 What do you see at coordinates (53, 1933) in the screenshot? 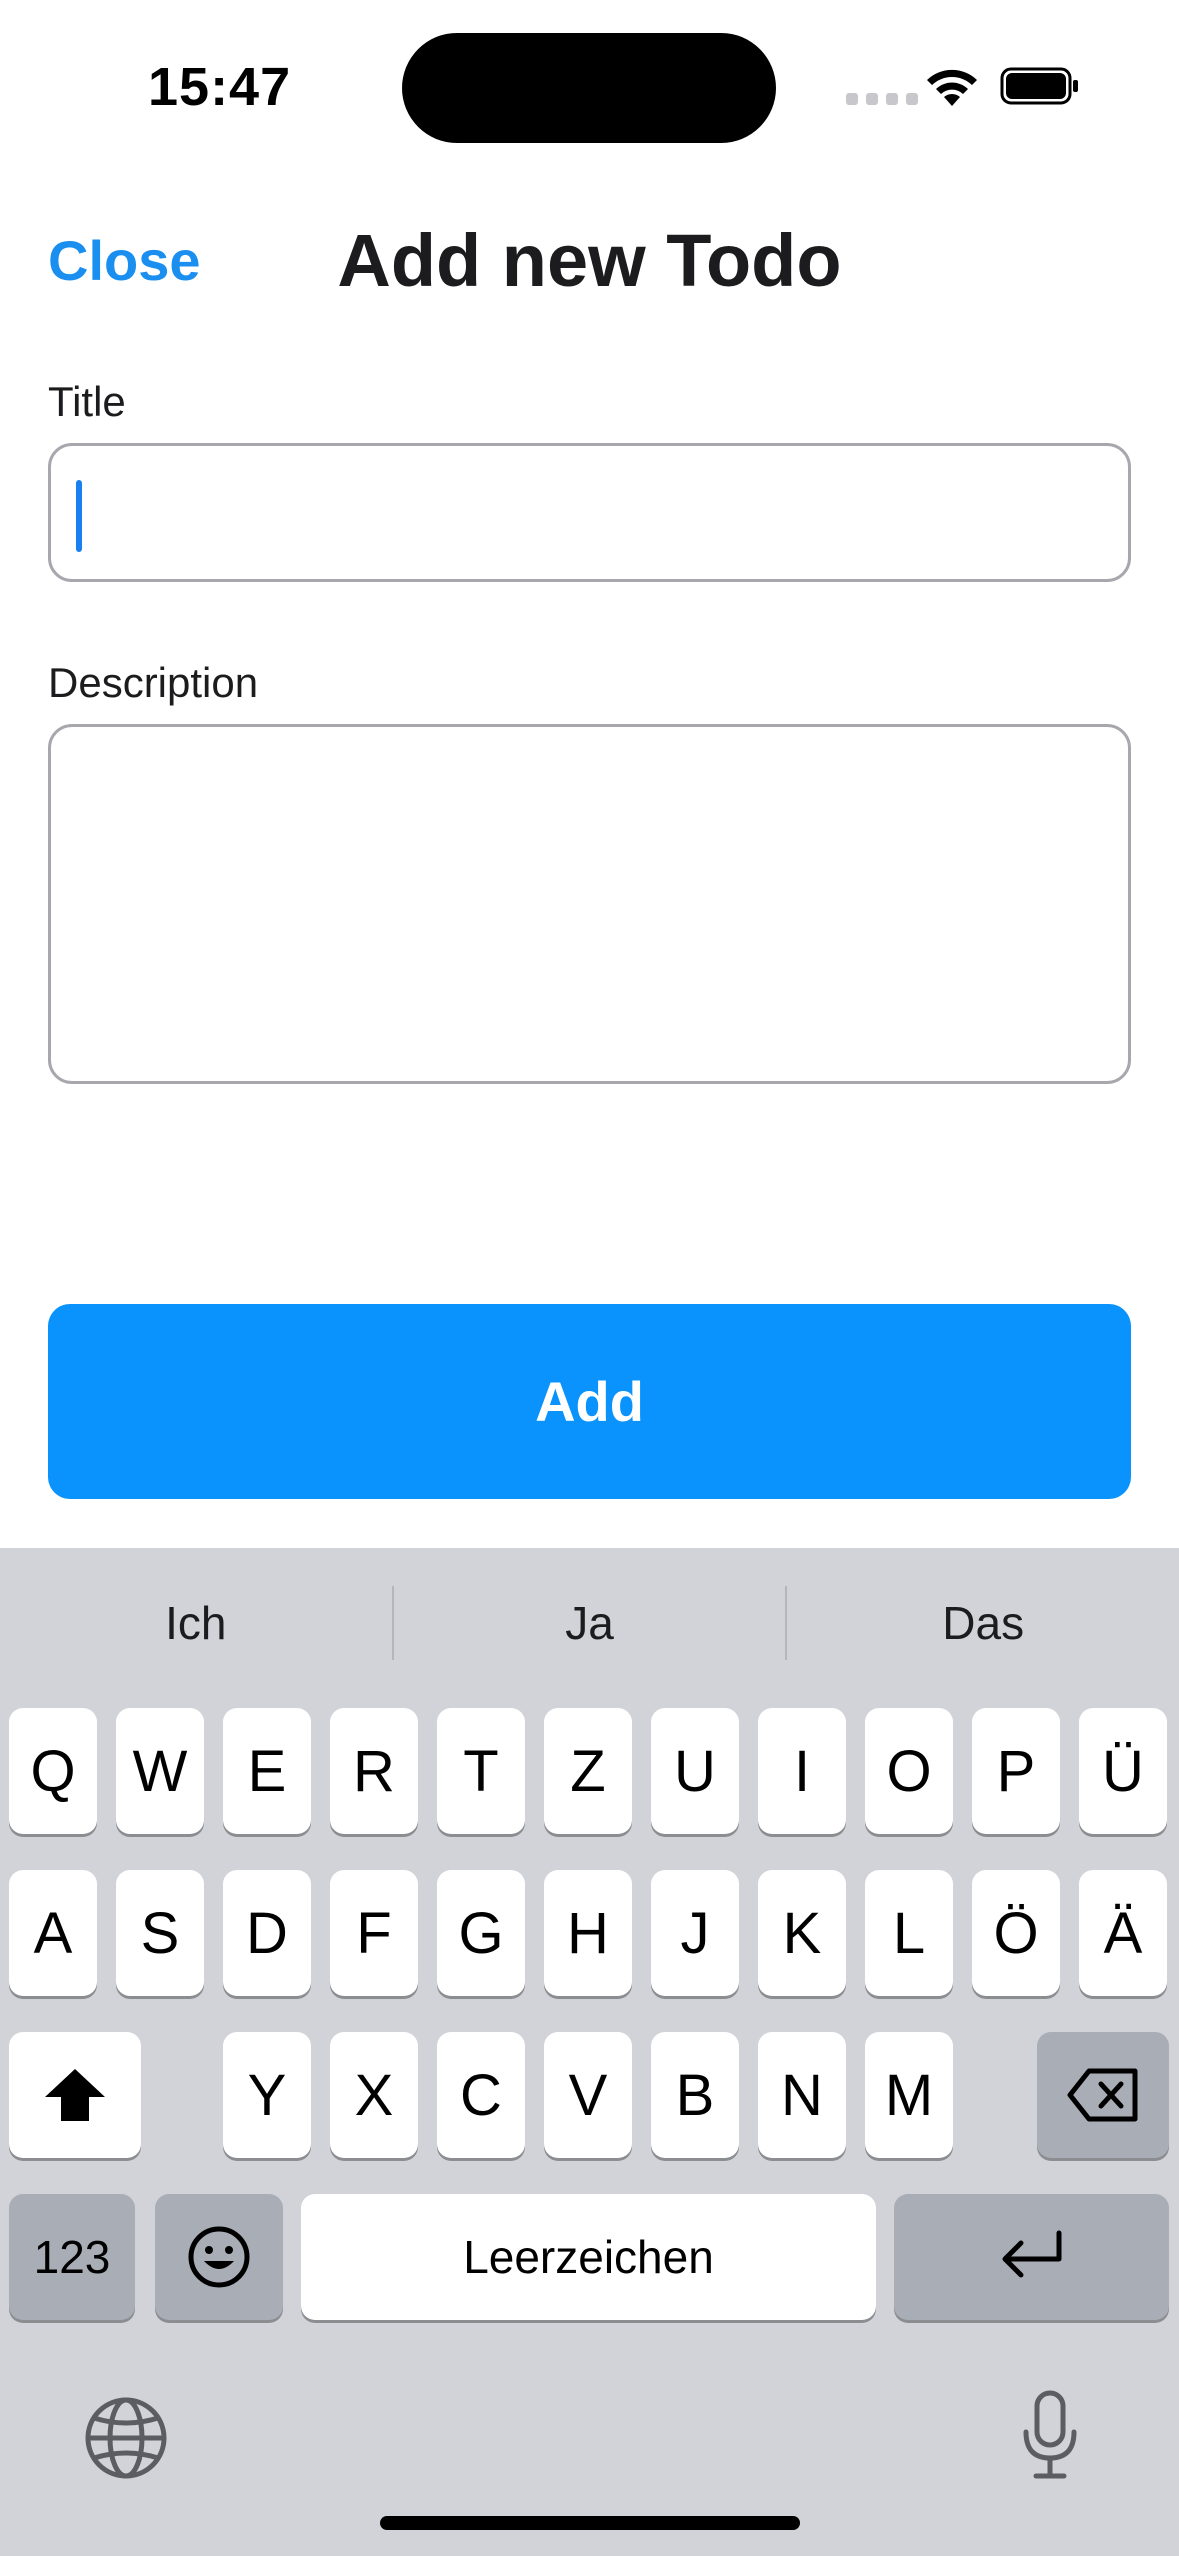
I see `key-letter: A` at bounding box center [53, 1933].